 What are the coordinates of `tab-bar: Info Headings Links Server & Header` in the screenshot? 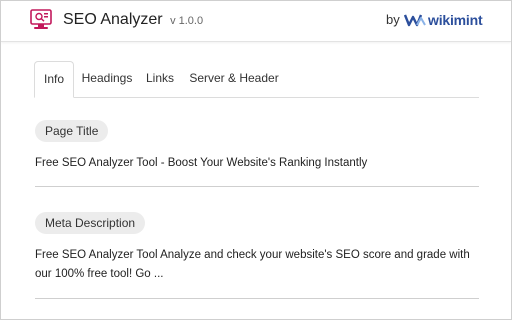 It's located at (256, 79).